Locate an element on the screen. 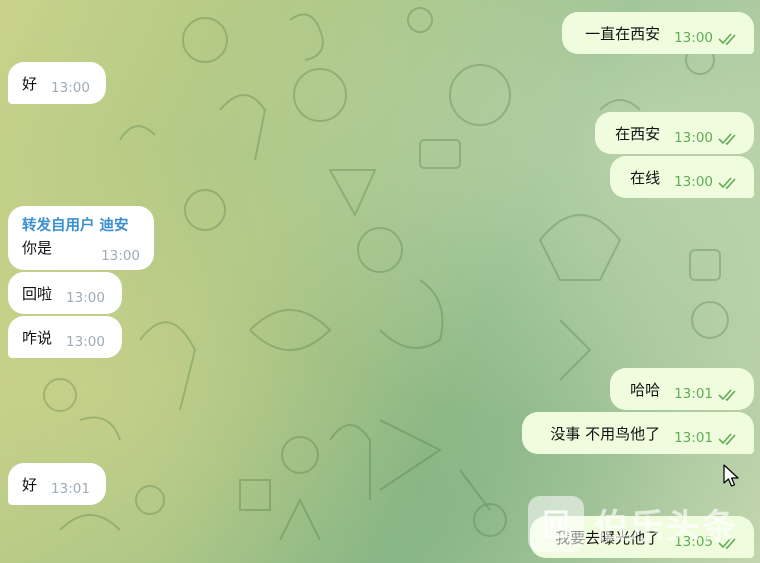 This screenshot has height=563, width=760. message-text: 你是 is located at coordinates (37, 248).